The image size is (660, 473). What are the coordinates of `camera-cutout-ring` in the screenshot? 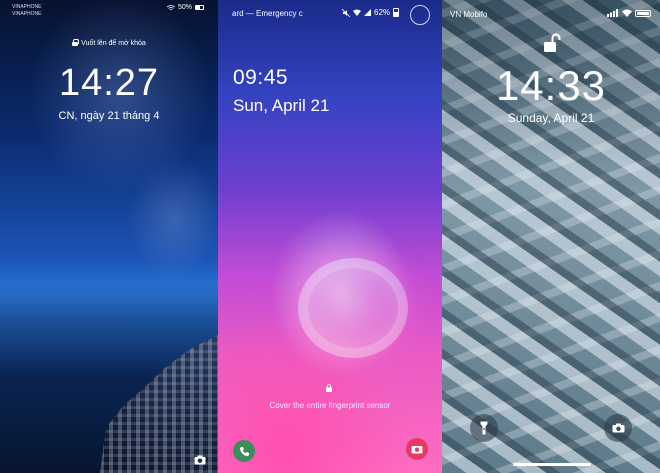 It's located at (420, 15).